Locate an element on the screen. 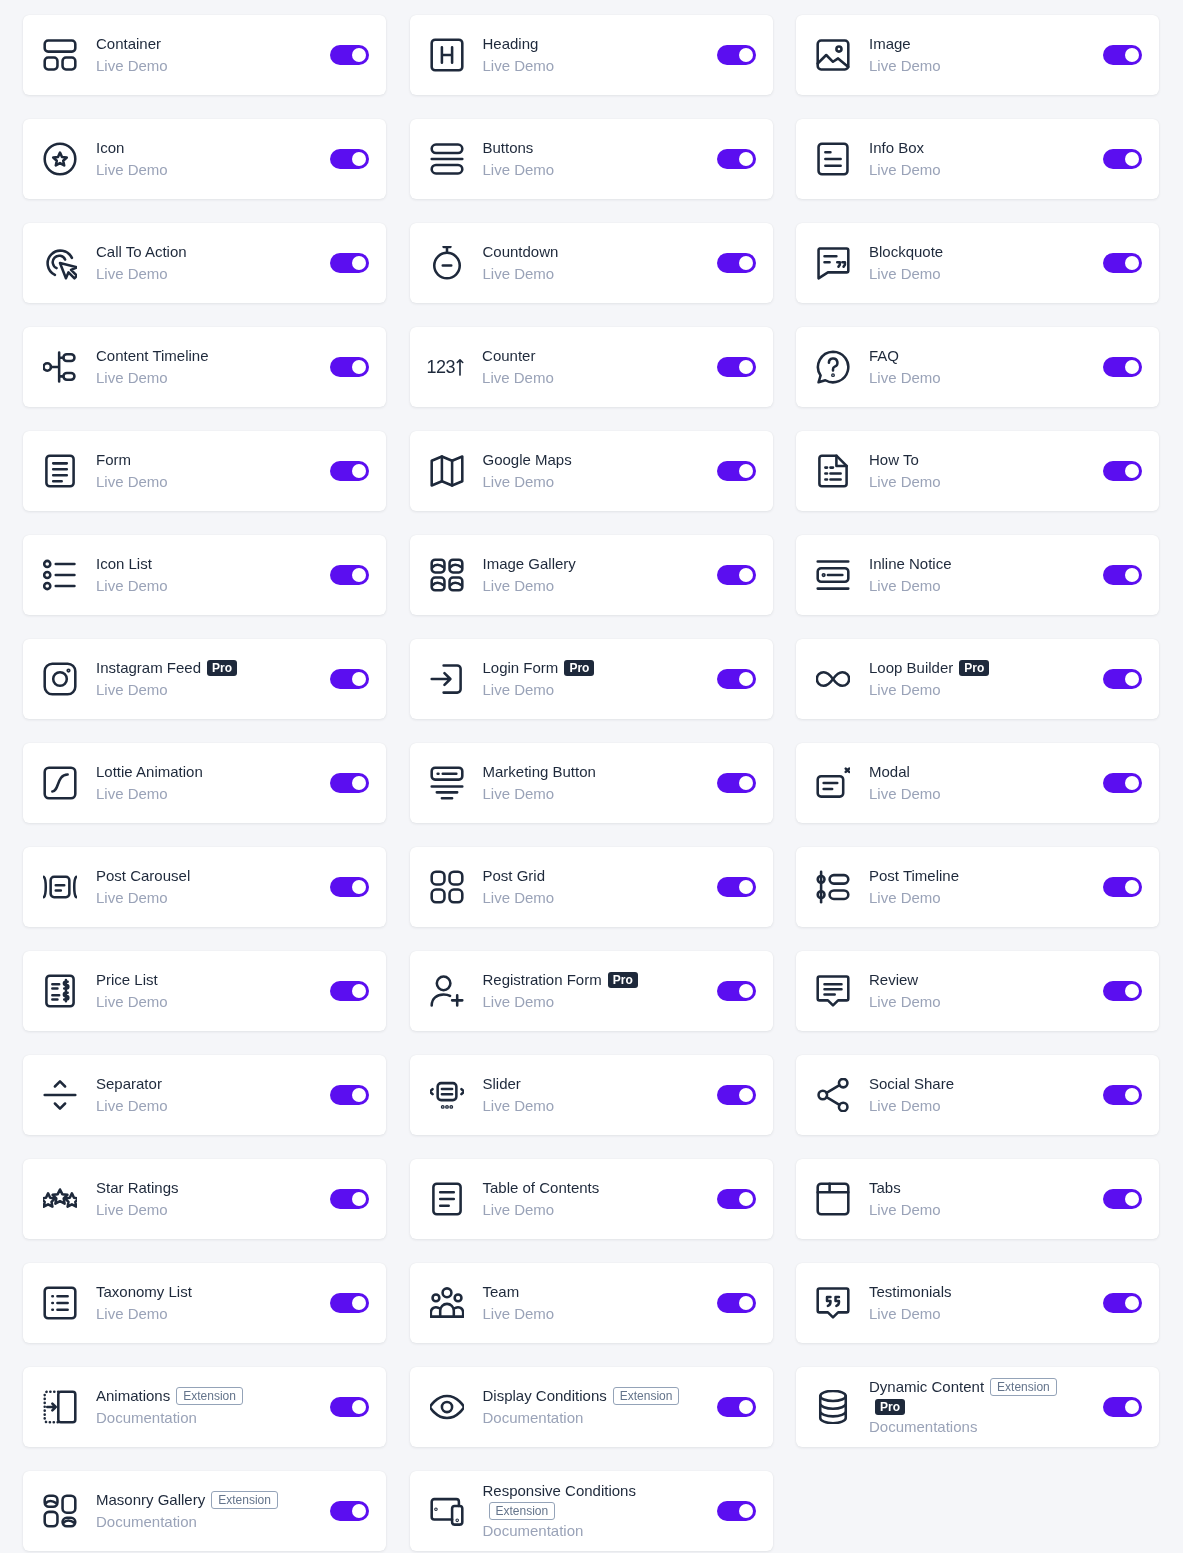  widget-title: Masonry Gallery is located at coordinates (151, 1500).